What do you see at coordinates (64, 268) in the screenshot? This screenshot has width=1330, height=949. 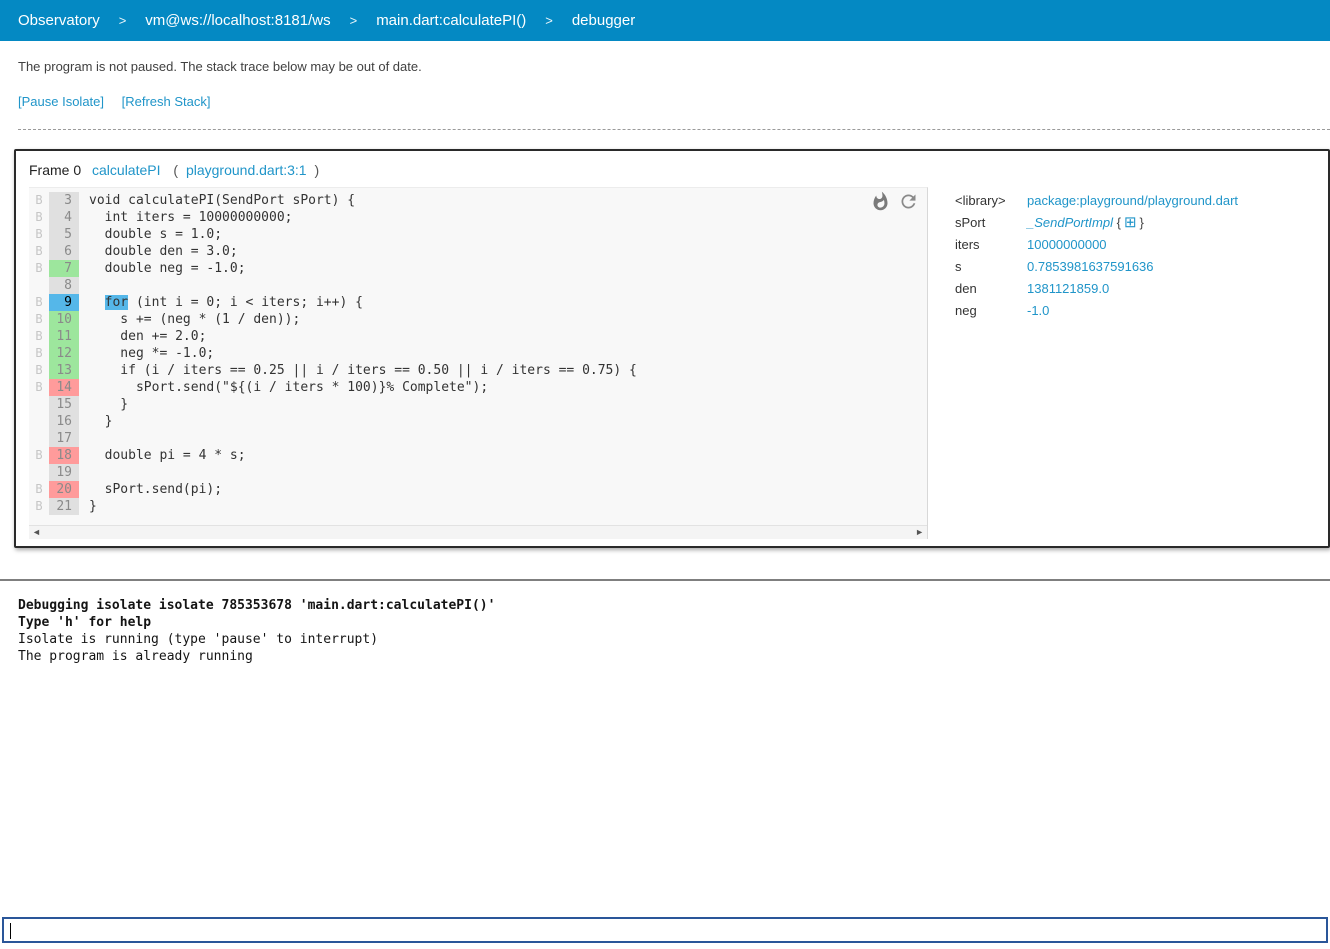 I see `line-number: 7` at bounding box center [64, 268].